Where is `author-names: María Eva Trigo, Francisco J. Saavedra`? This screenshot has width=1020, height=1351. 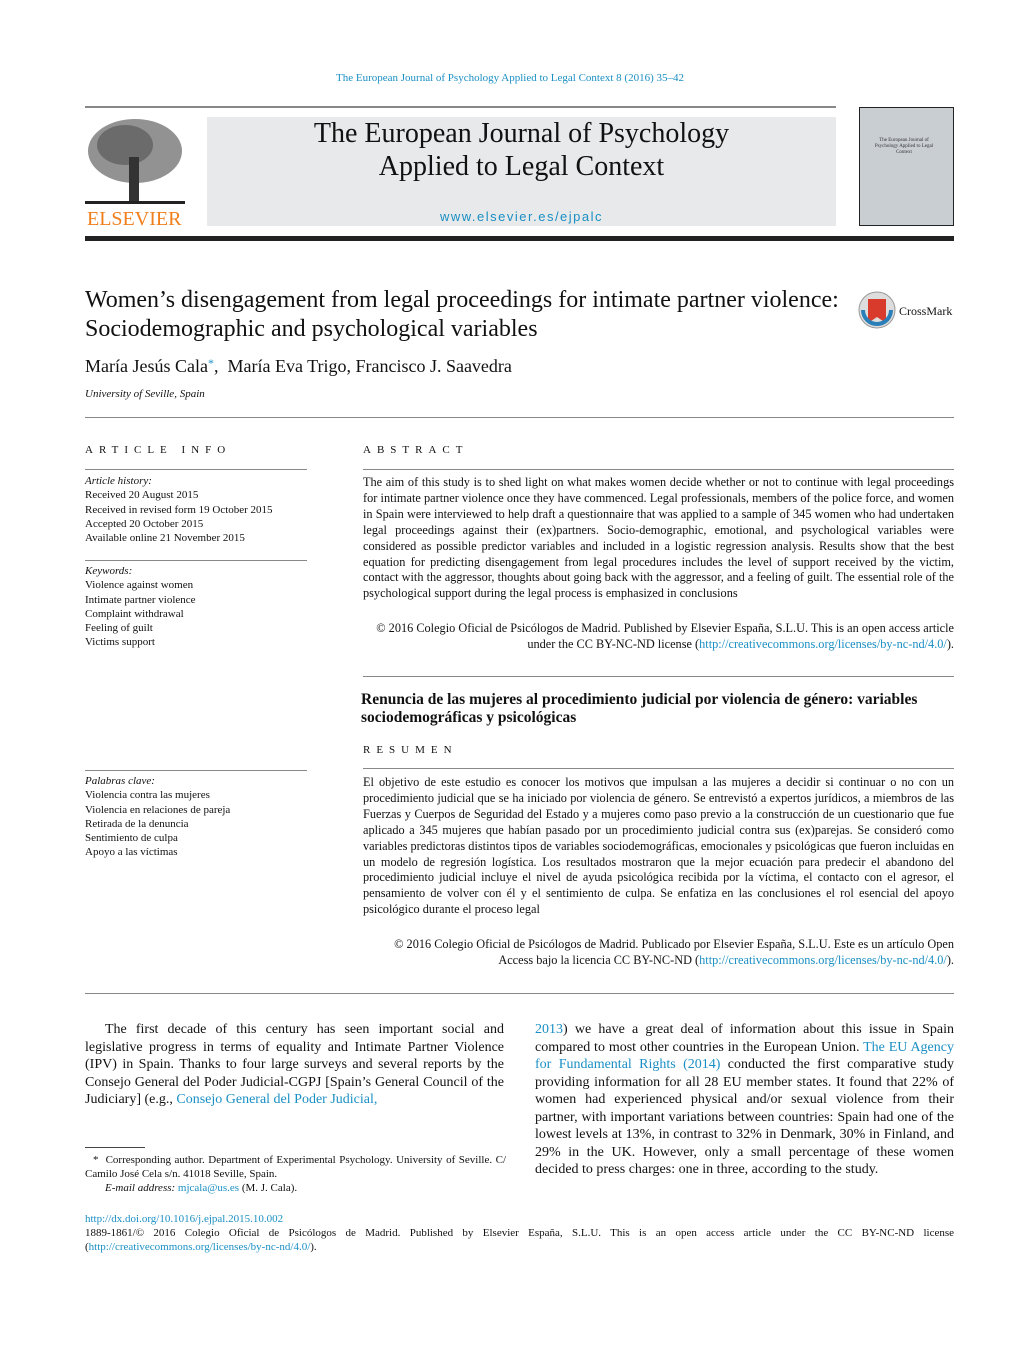
author-names: María Eva Trigo, Francisco J. Saavedra is located at coordinates (369, 366).